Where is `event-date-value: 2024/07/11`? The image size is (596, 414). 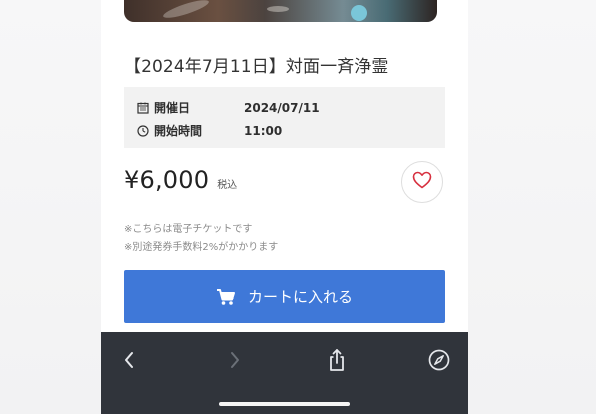 event-date-value: 2024/07/11 is located at coordinates (282, 107).